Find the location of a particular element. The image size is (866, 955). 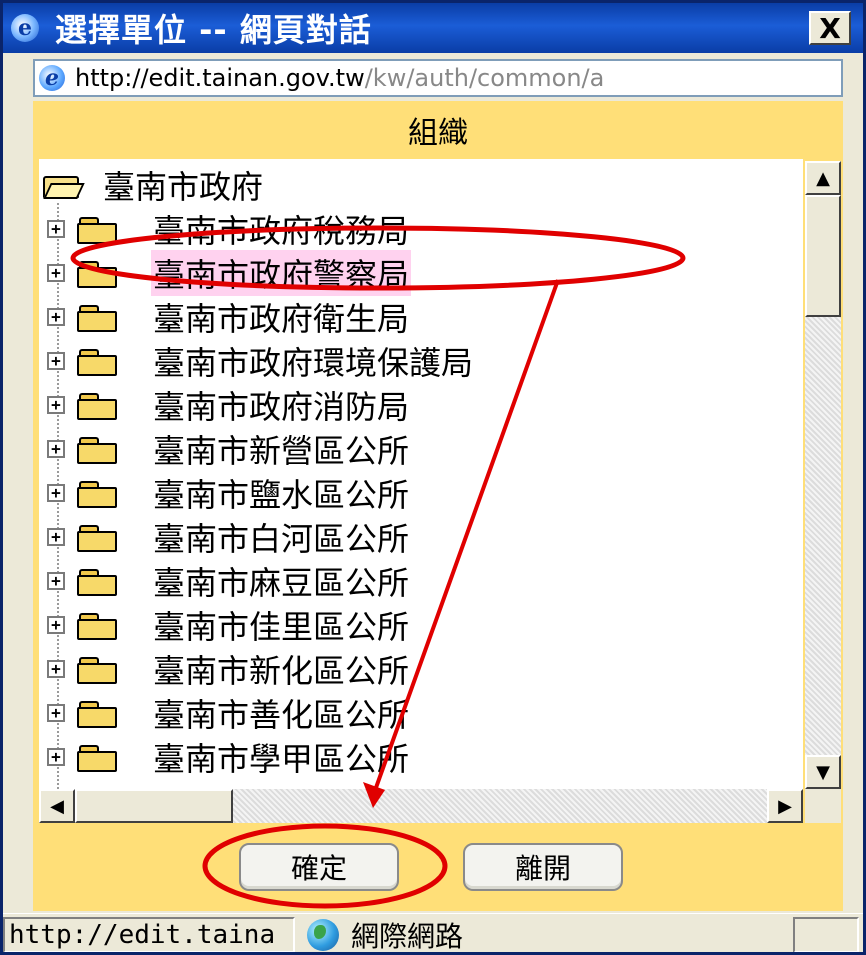

vertical-scroll-thumb is located at coordinates (823, 256).